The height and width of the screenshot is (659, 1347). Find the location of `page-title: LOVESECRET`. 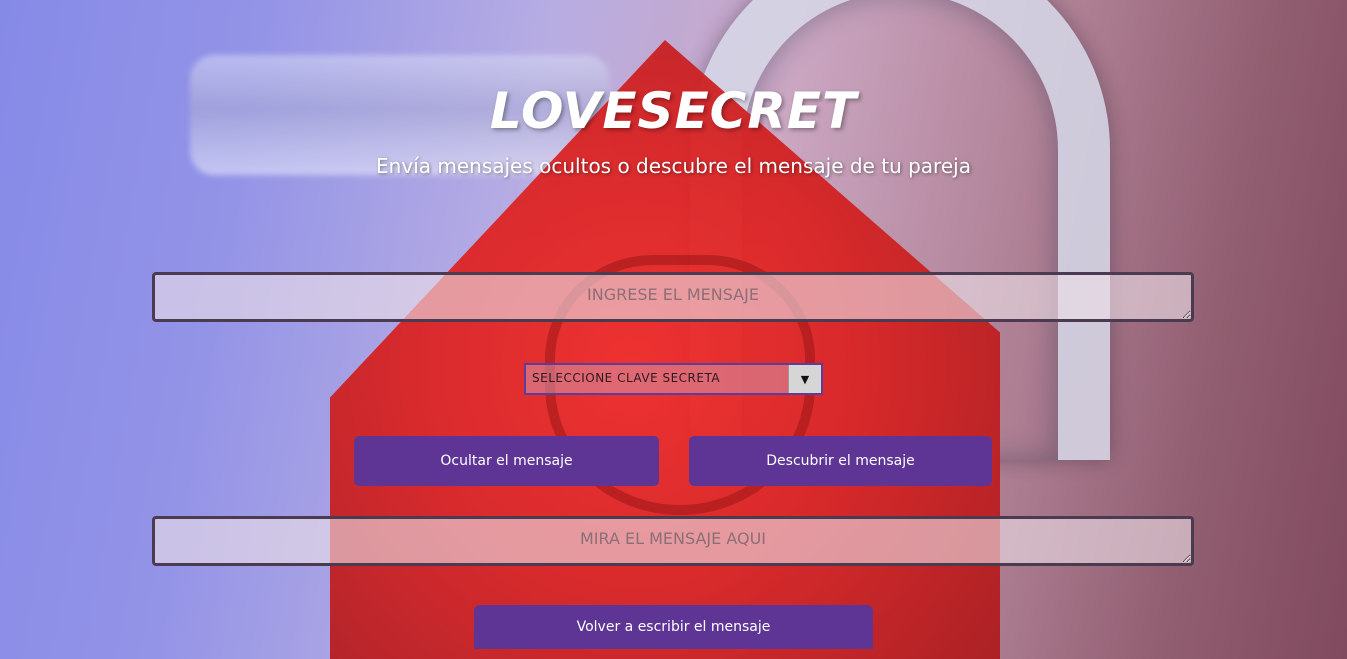

page-title: LOVESECRET is located at coordinates (673, 111).